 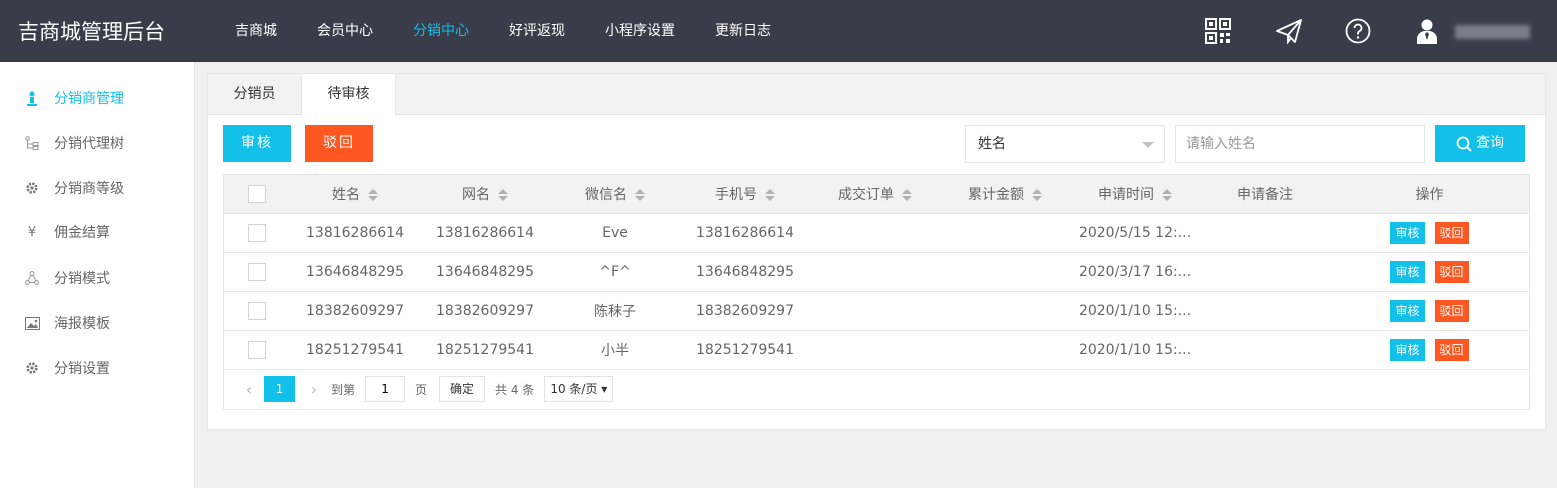 I want to click on filter-select: 姓名, so click(x=1065, y=144).